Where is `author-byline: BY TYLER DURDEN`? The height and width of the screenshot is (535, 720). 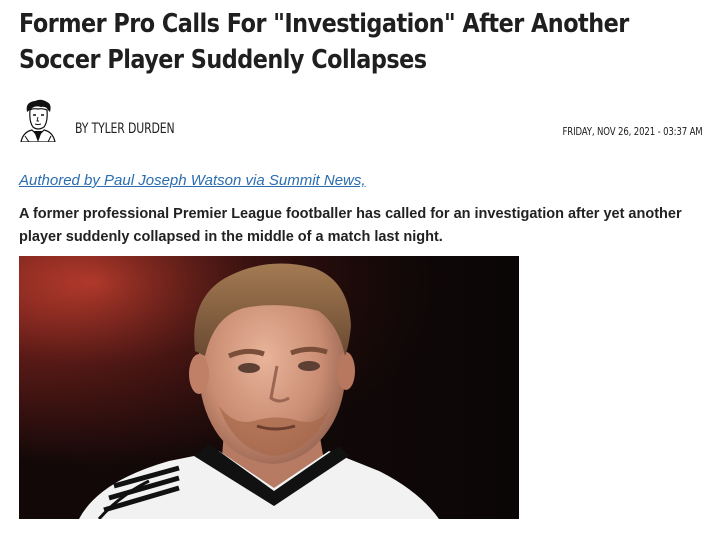
author-byline: BY TYLER DURDEN is located at coordinates (125, 129).